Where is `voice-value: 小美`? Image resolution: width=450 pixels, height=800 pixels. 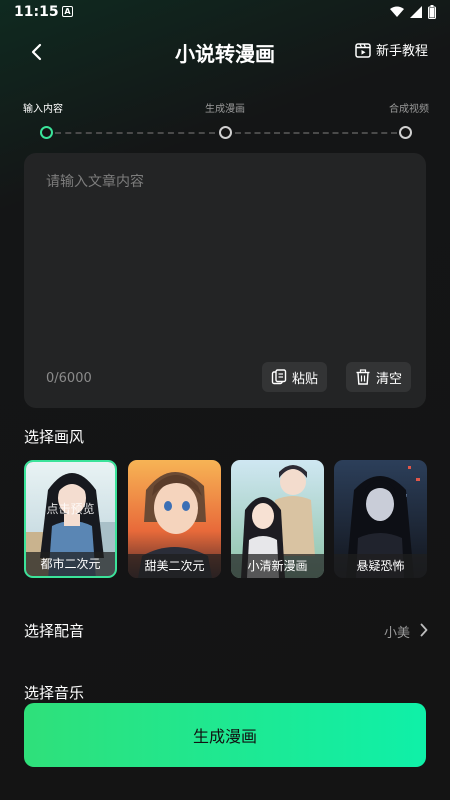
voice-value: 小美 is located at coordinates (396, 633).